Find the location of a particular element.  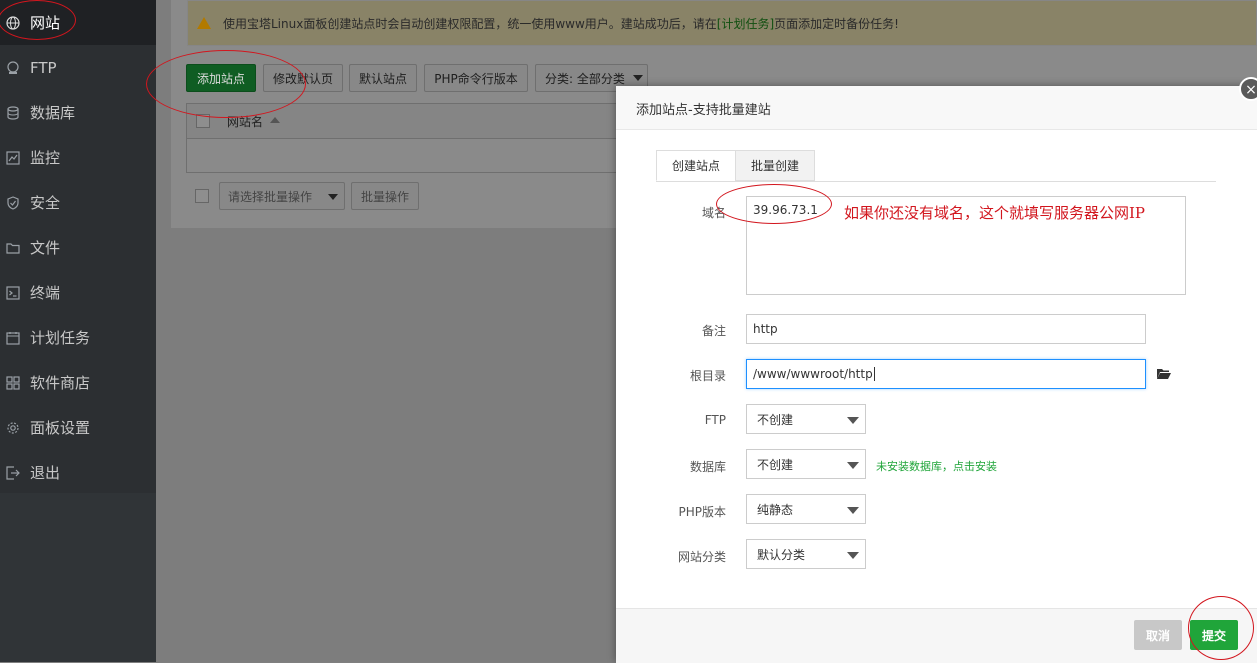

folder-icon is located at coordinates (13, 248).